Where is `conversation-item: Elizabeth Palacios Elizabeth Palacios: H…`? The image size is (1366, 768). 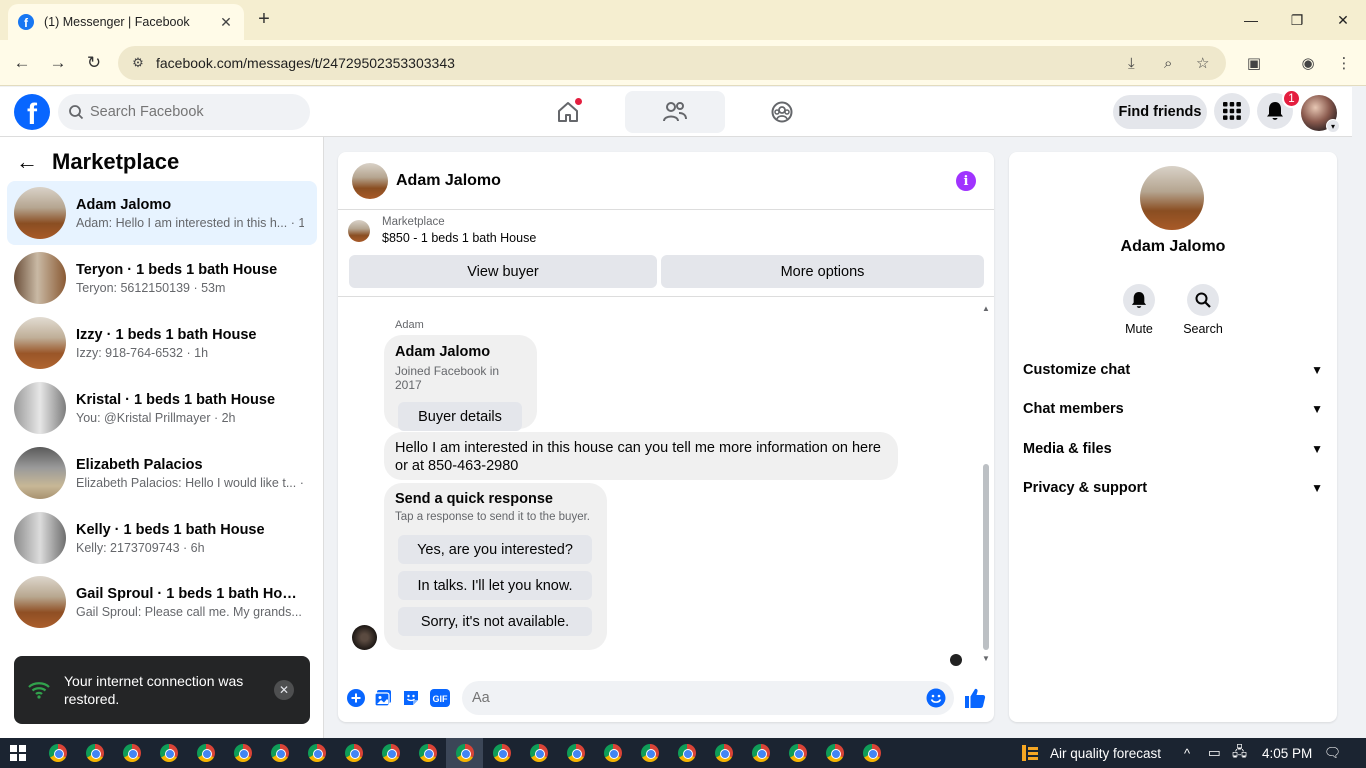
conversation-item: Elizabeth Palacios Elizabeth Palacios: H… is located at coordinates (162, 473).